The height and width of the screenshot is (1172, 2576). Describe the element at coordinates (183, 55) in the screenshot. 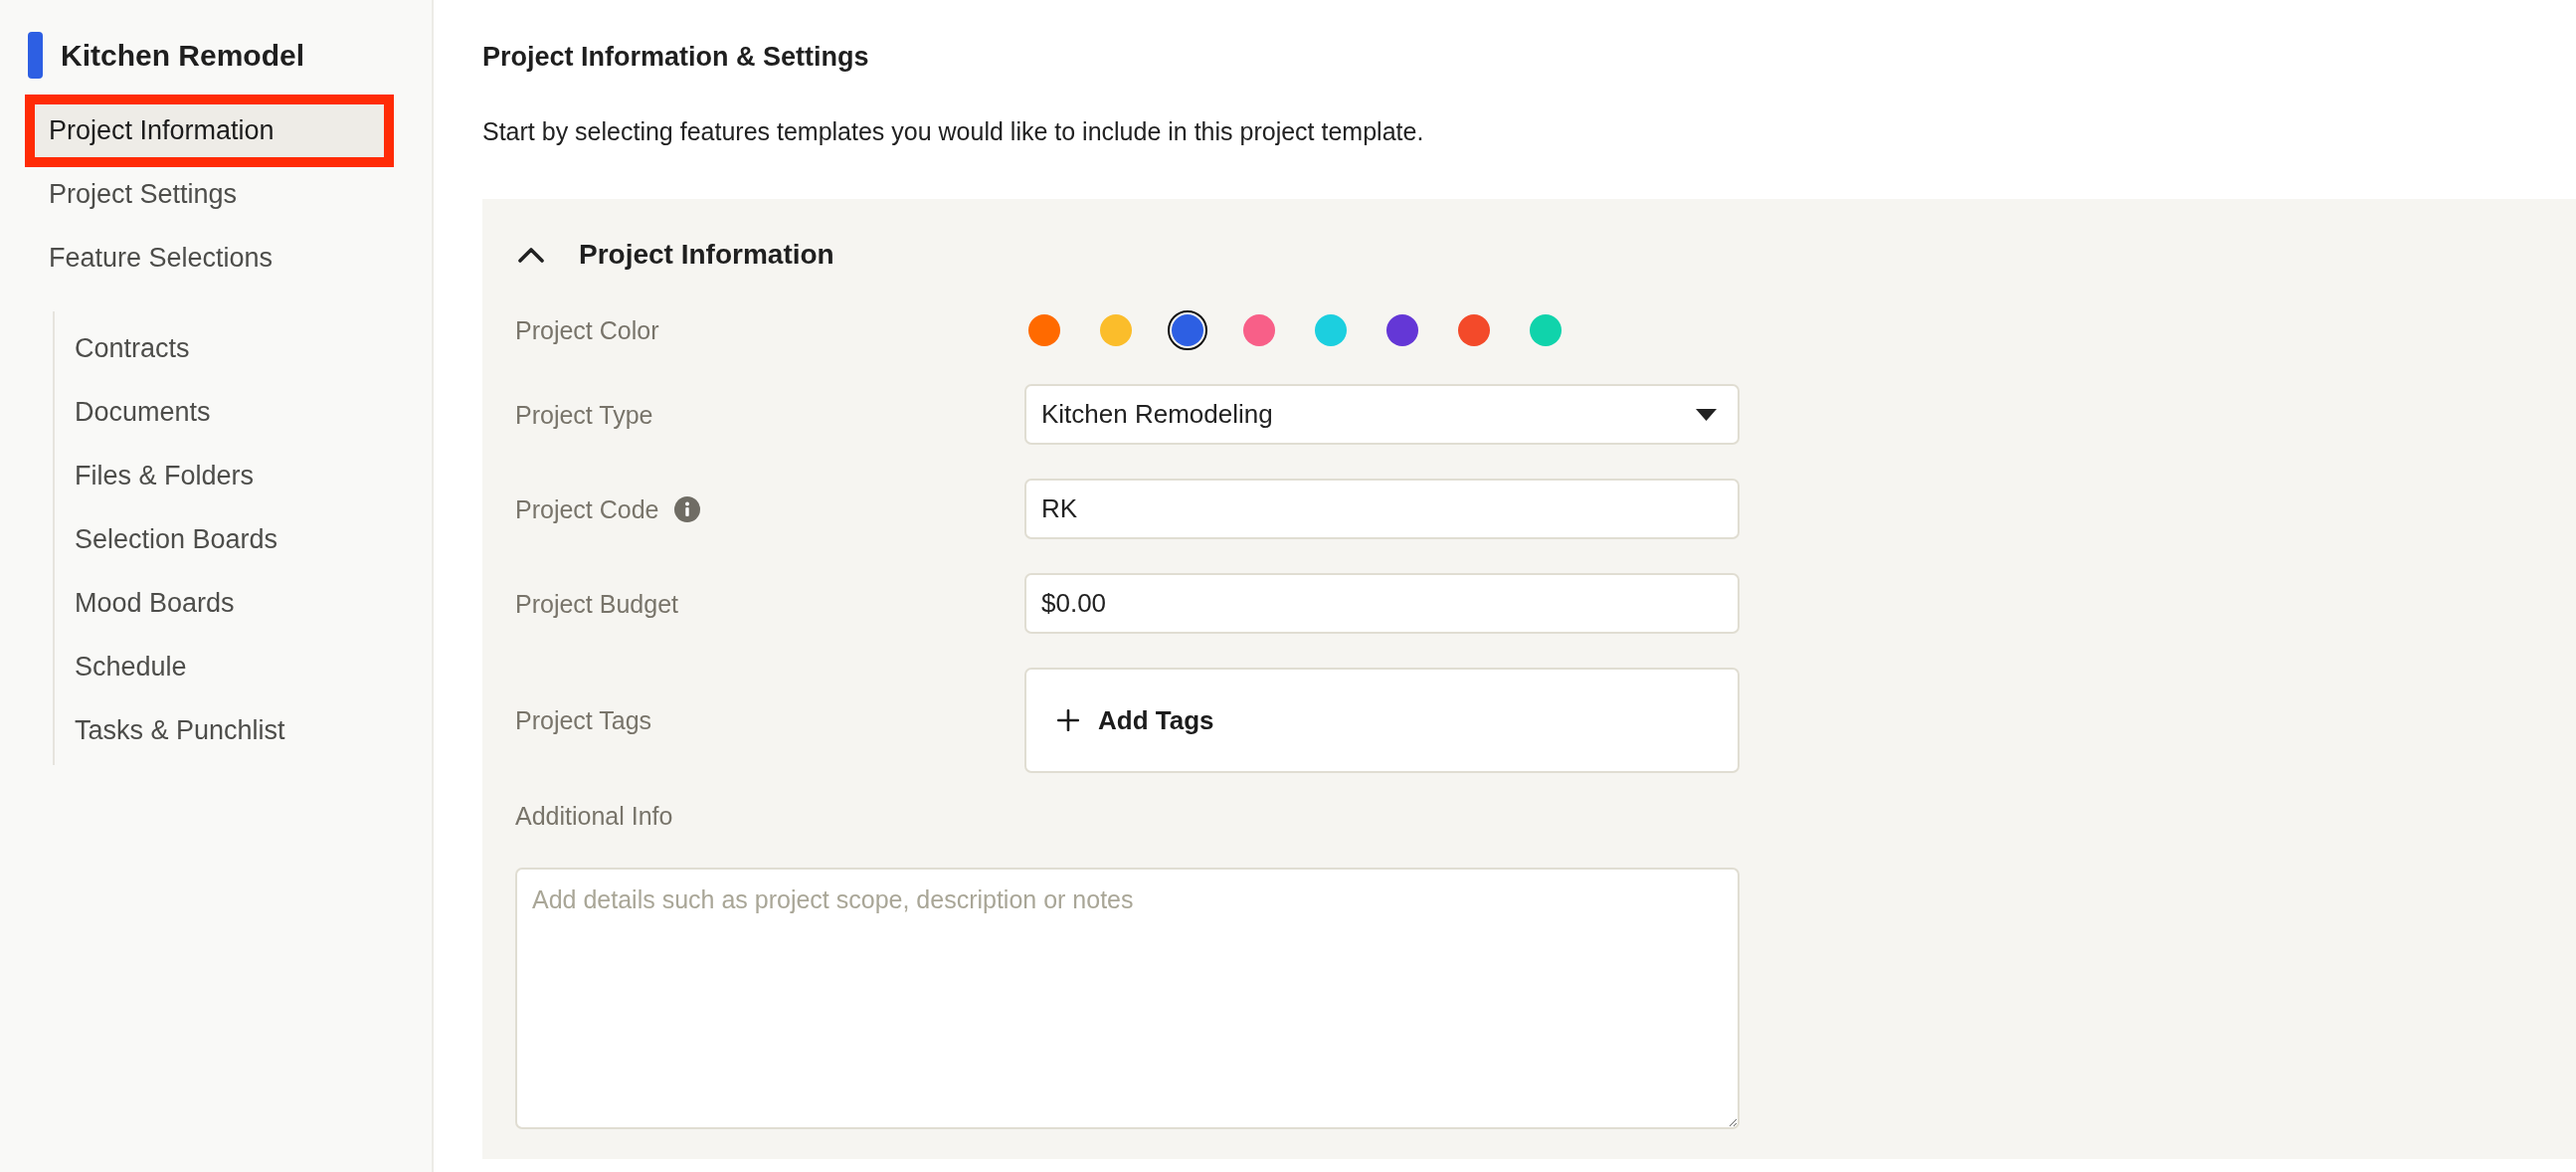

I see `project-title: Kitchen Remodel` at that location.